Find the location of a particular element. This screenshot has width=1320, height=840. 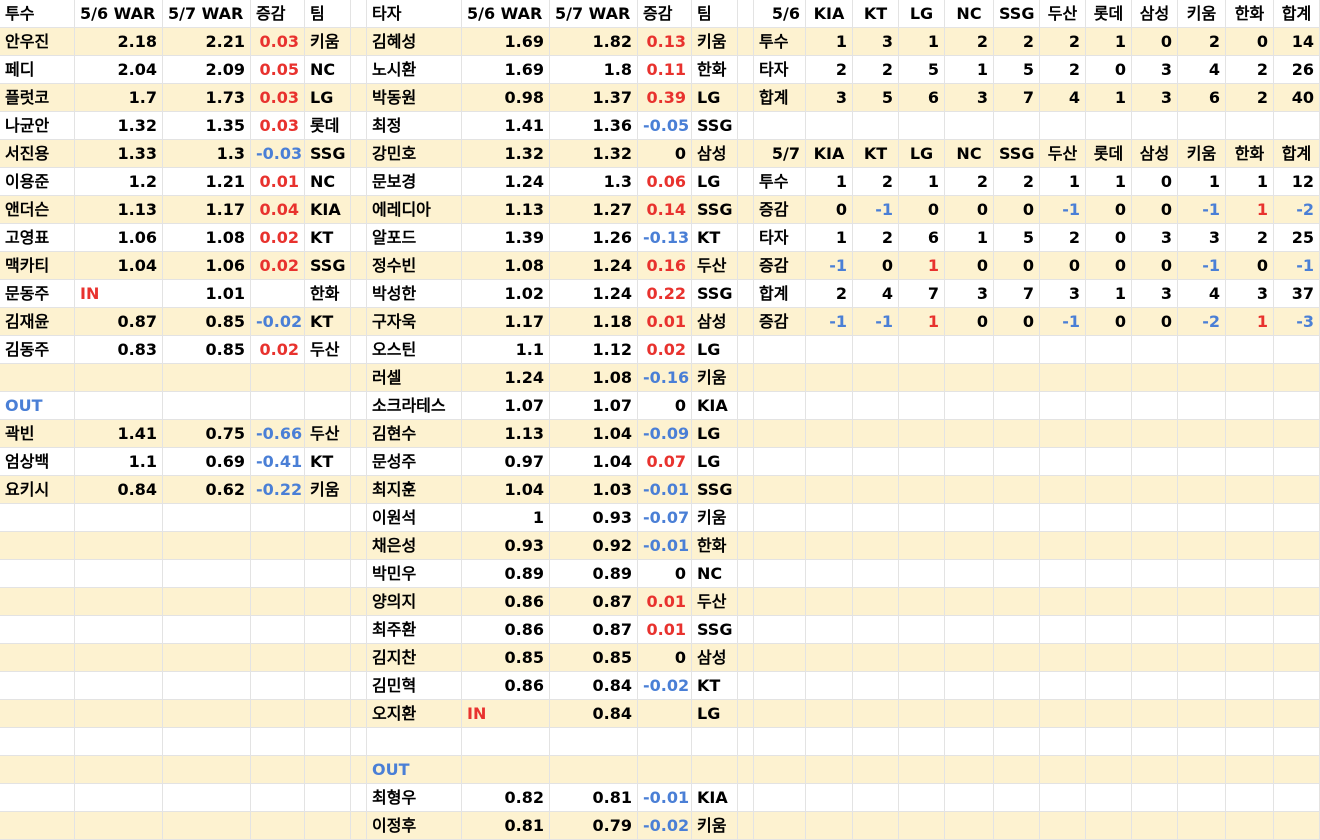

sheet-cell: -1 is located at coordinates (1202, 210).